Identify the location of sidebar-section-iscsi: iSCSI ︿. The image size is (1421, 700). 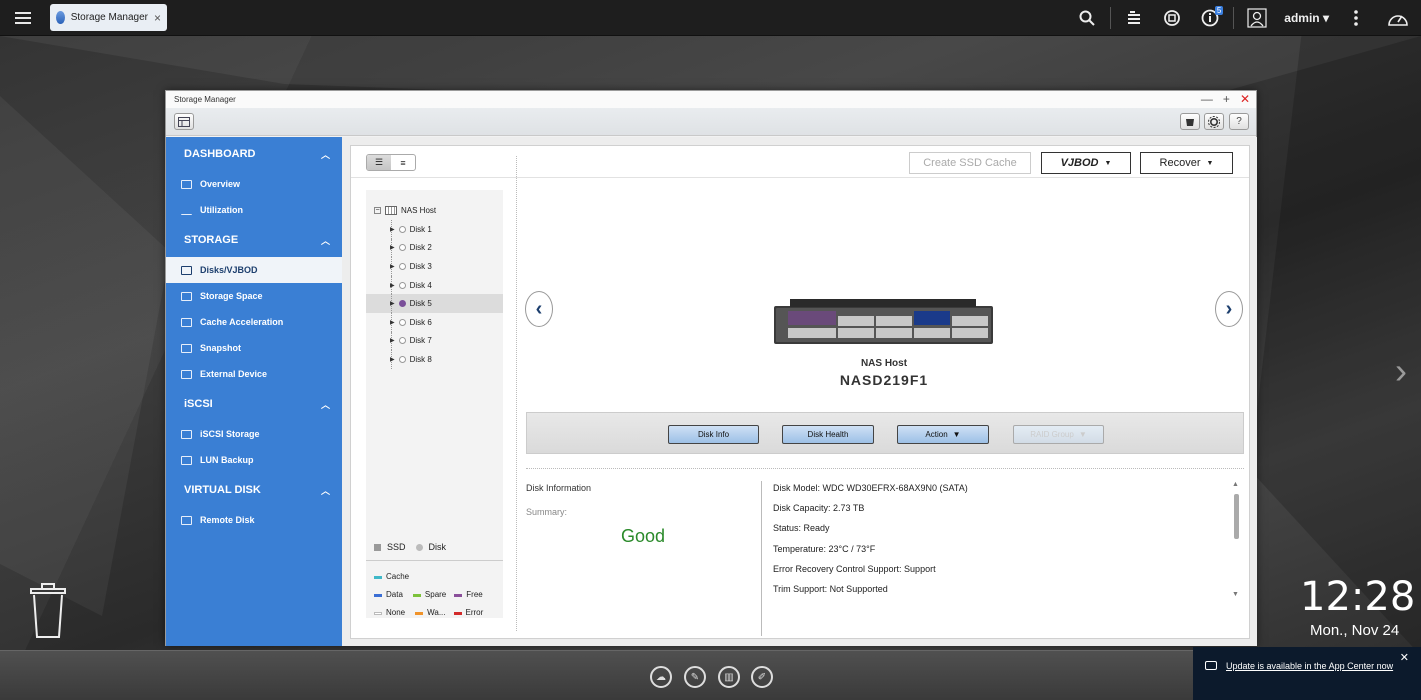
(254, 404).